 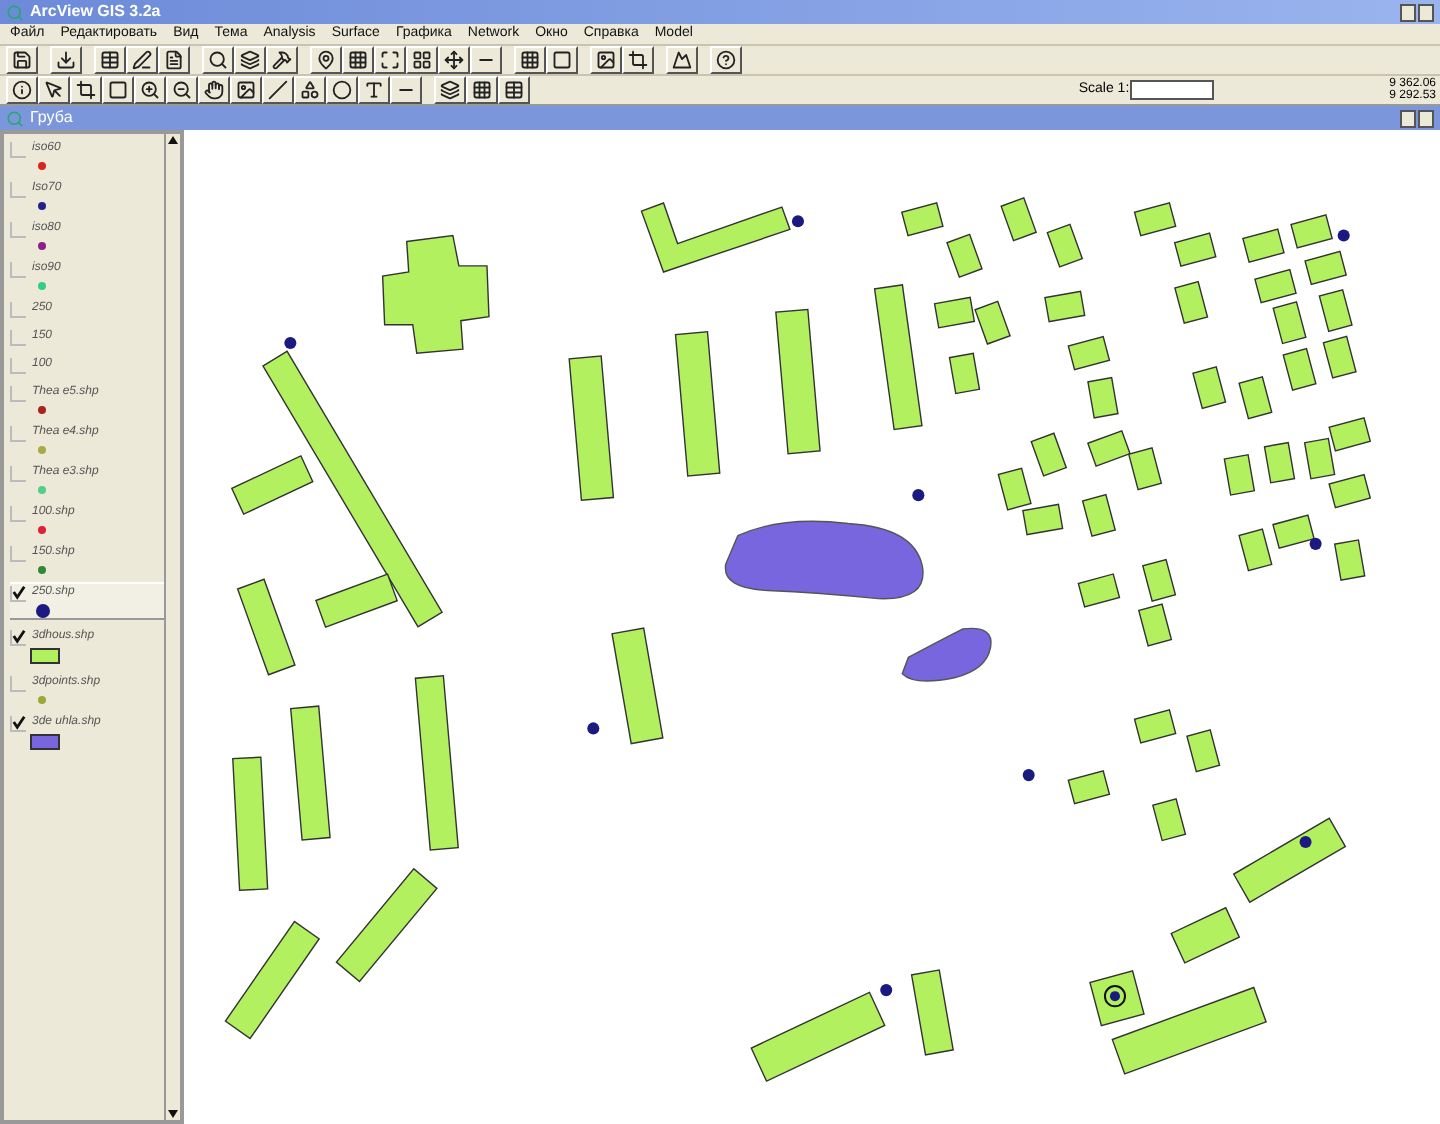 What do you see at coordinates (1171, 90) in the screenshot?
I see `scale-field` at bounding box center [1171, 90].